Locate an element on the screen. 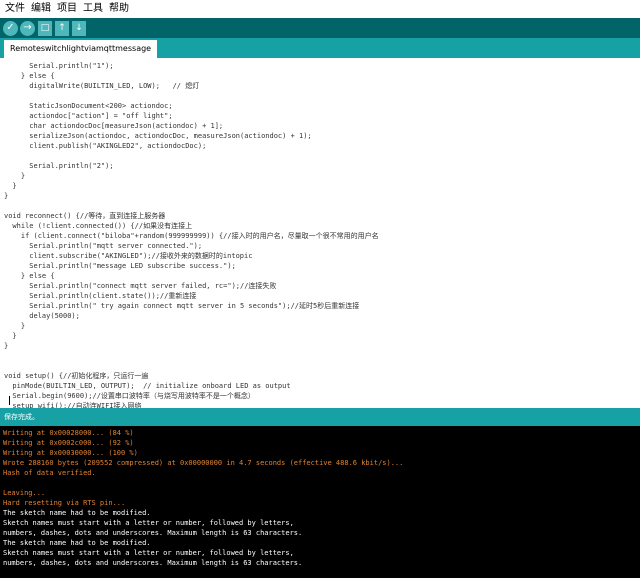 The image size is (640, 578). arrow-down-icon: ↓ is located at coordinates (79, 27).